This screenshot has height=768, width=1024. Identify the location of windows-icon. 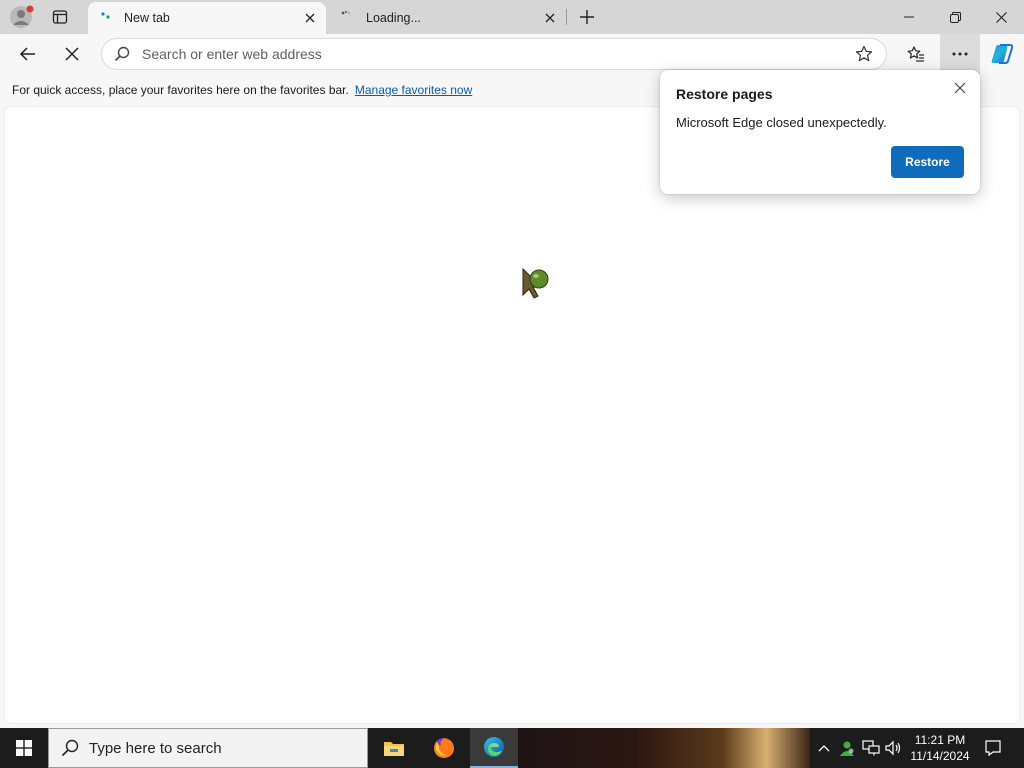
(24, 748).